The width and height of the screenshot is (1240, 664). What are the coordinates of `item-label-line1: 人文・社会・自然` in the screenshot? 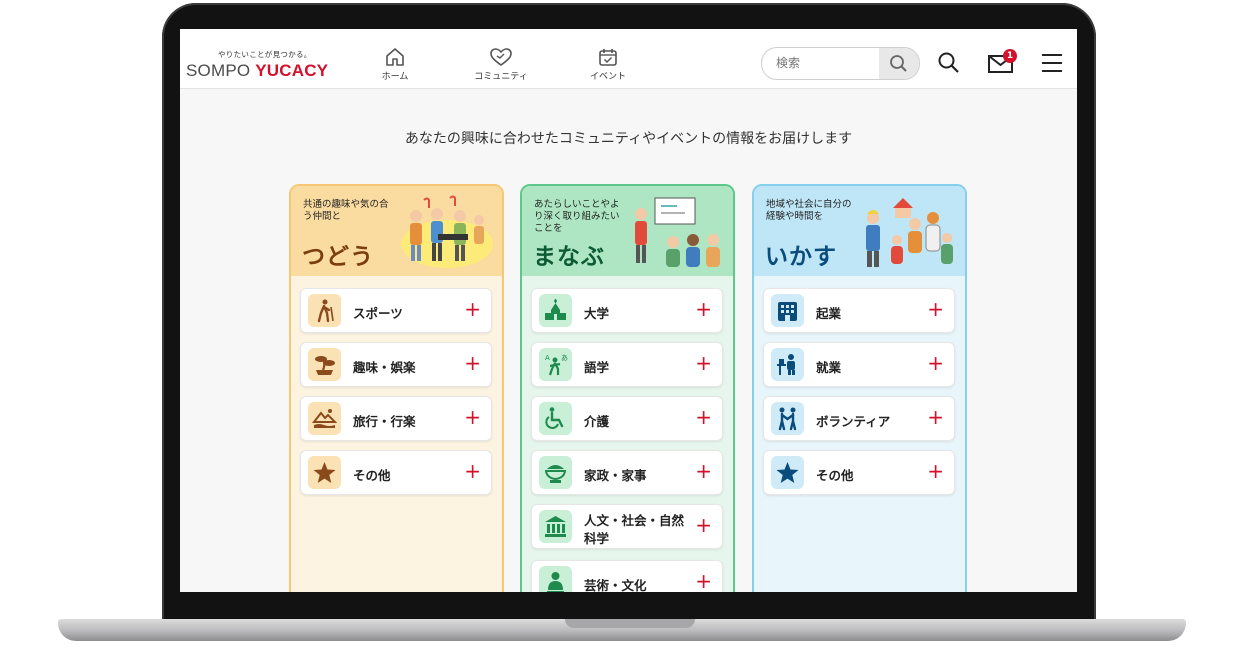 It's located at (634, 520).